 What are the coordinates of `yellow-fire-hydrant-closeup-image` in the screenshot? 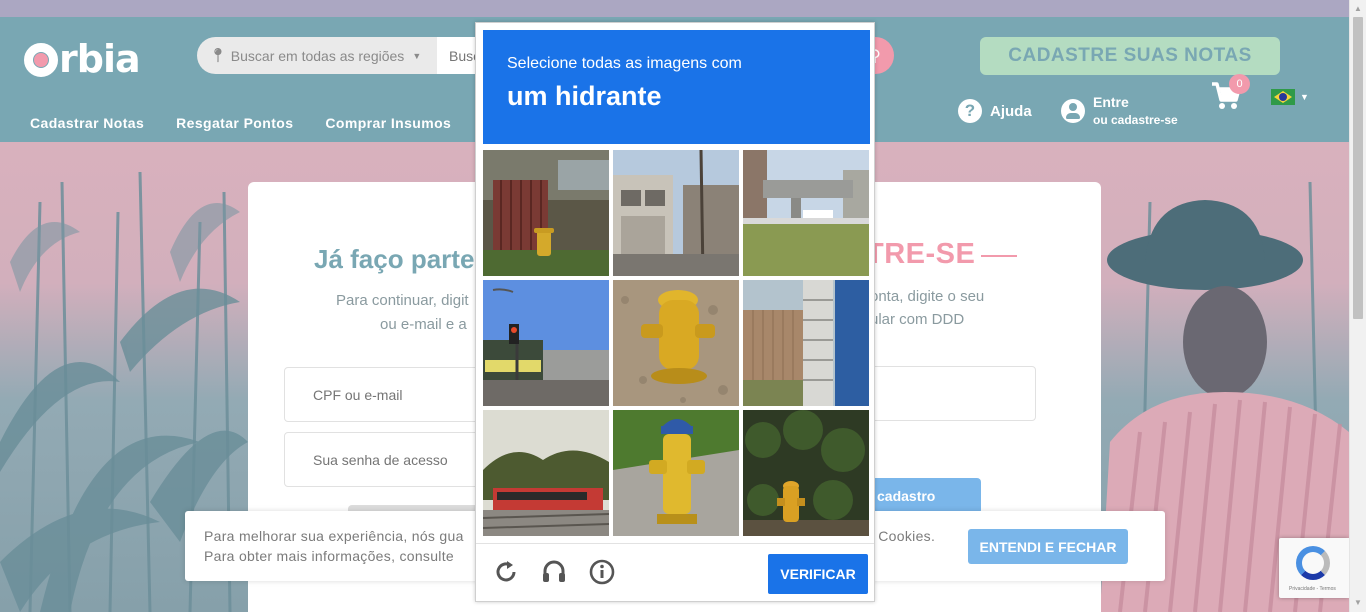 It's located at (676, 343).